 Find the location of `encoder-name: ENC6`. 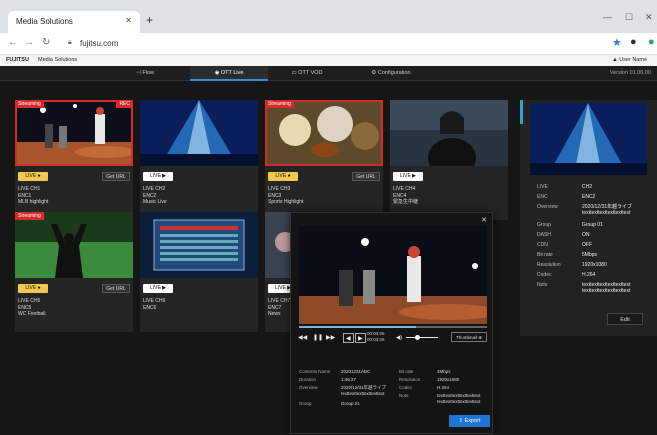

encoder-name: ENC6 is located at coordinates (150, 307).